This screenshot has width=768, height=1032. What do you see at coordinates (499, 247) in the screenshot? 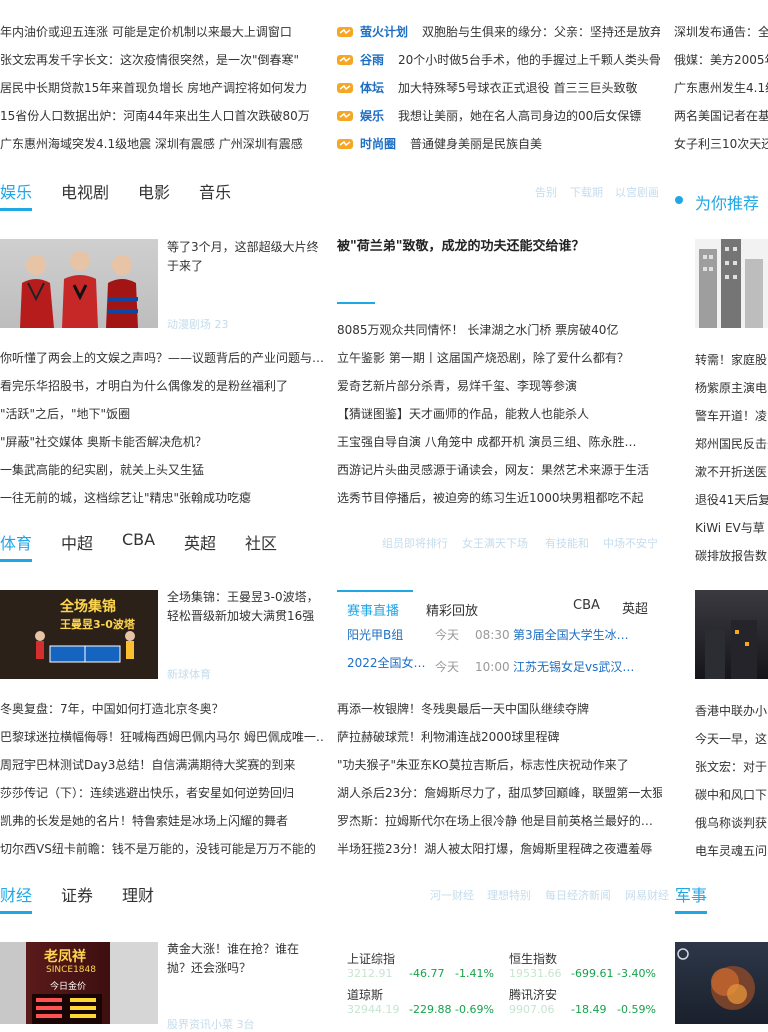
I see `headline-link: 被"荷兰弟"致敬，成龙的功夫还能交给谁？` at bounding box center [499, 247].